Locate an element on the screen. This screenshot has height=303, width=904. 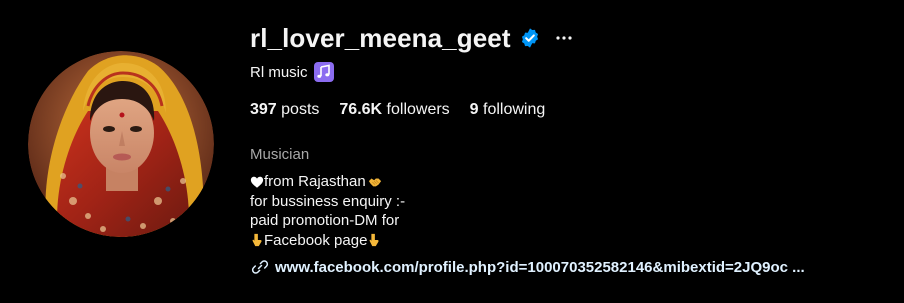
avatar-image is located at coordinates (121, 144).